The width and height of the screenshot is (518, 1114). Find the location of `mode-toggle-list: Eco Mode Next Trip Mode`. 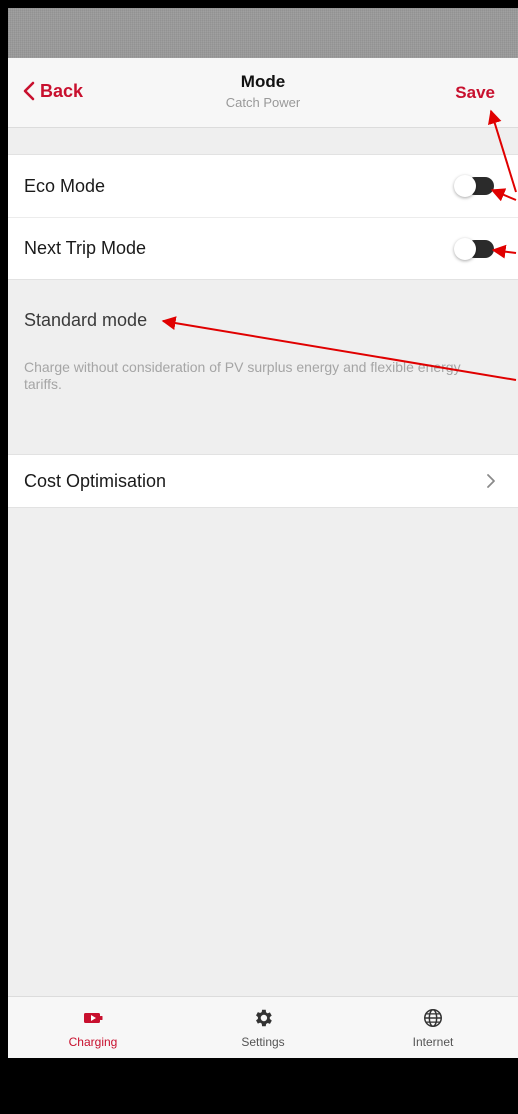

mode-toggle-list: Eco Mode Next Trip Mode is located at coordinates (263, 217).